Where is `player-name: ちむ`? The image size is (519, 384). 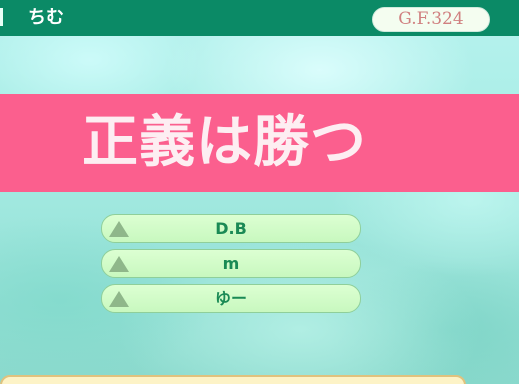 player-name: ちむ is located at coordinates (46, 17).